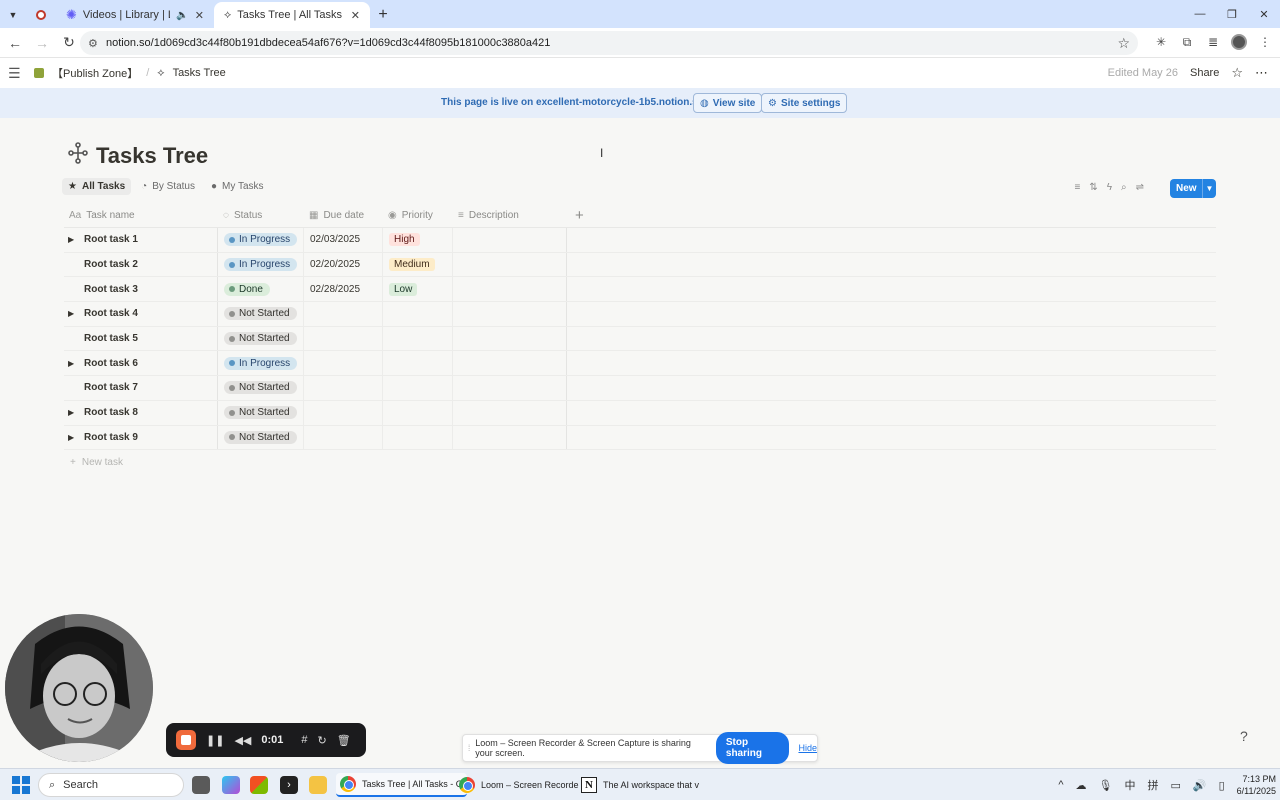 The width and height of the screenshot is (1280, 800). What do you see at coordinates (1213, 42) in the screenshot?
I see `media-icon: ≣` at bounding box center [1213, 42].